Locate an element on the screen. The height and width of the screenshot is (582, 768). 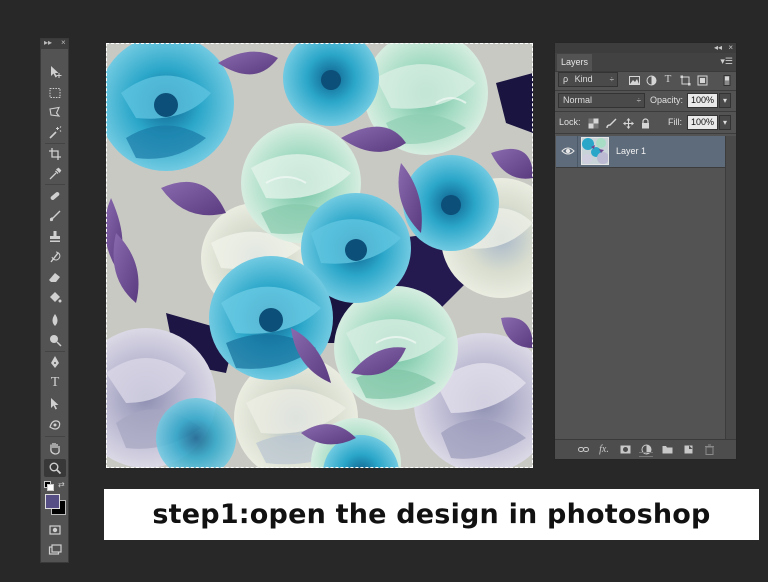
layer-row: Layer 1 is located at coordinates (641, 152).